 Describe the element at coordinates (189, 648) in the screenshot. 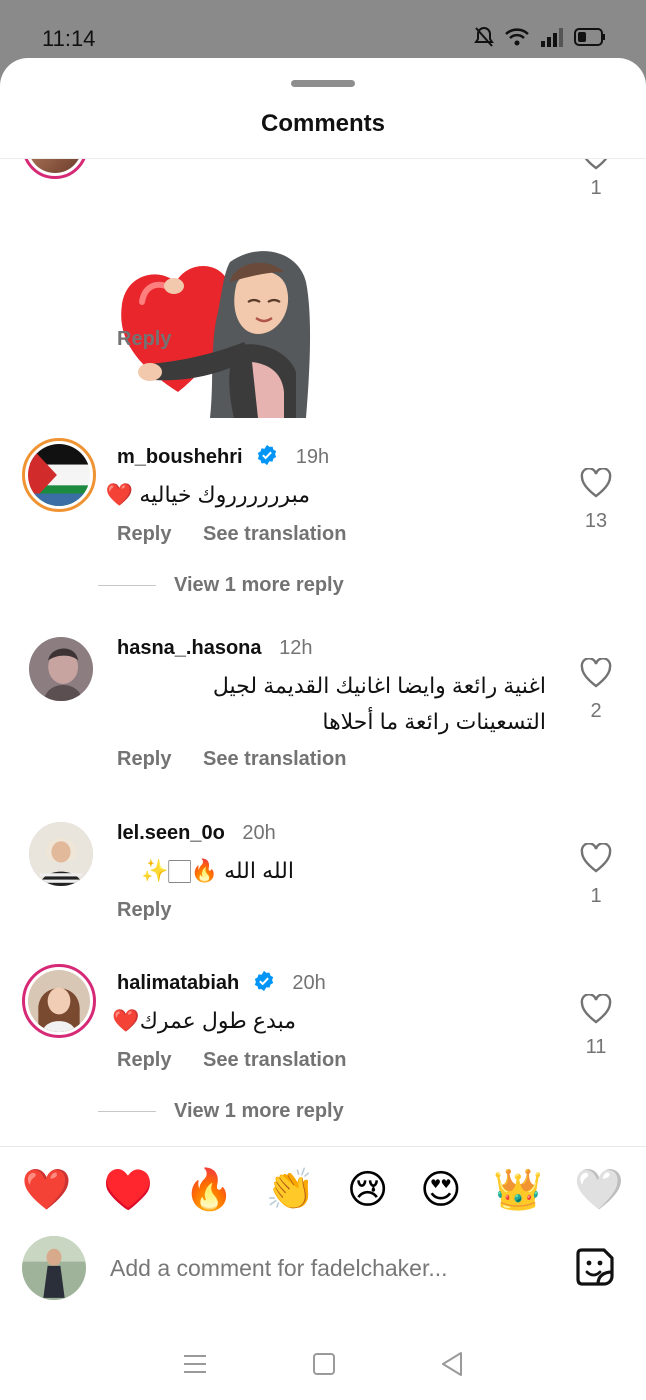

I see `username: hasna_.hasona` at that location.